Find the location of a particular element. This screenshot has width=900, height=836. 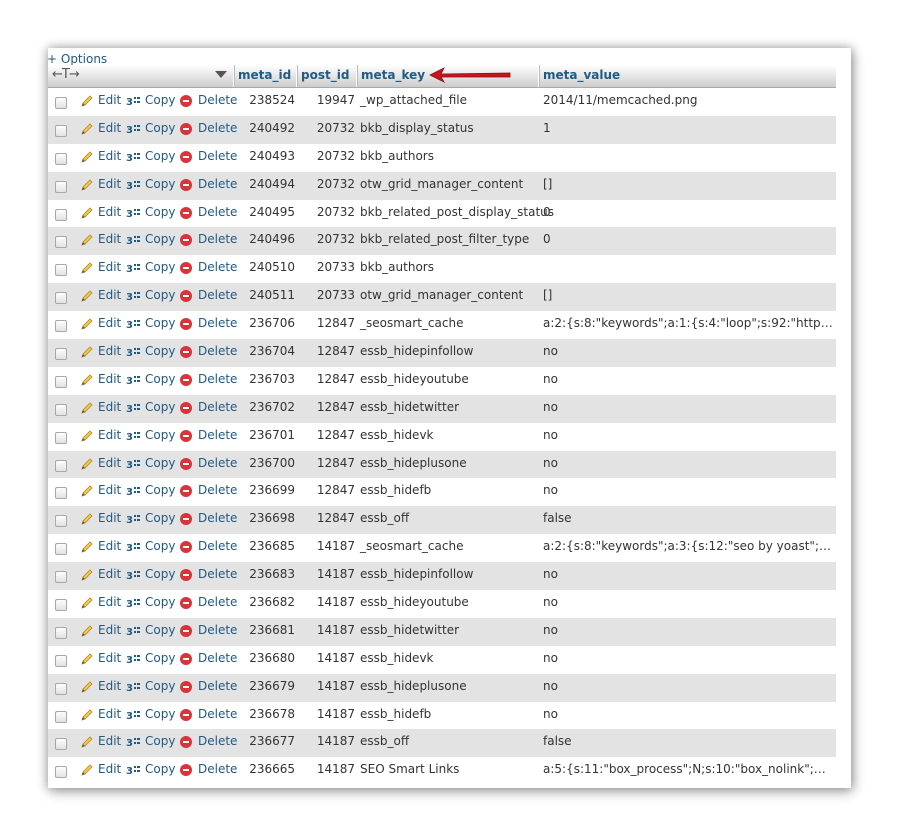

column-header-post-id: post_id is located at coordinates (325, 75).